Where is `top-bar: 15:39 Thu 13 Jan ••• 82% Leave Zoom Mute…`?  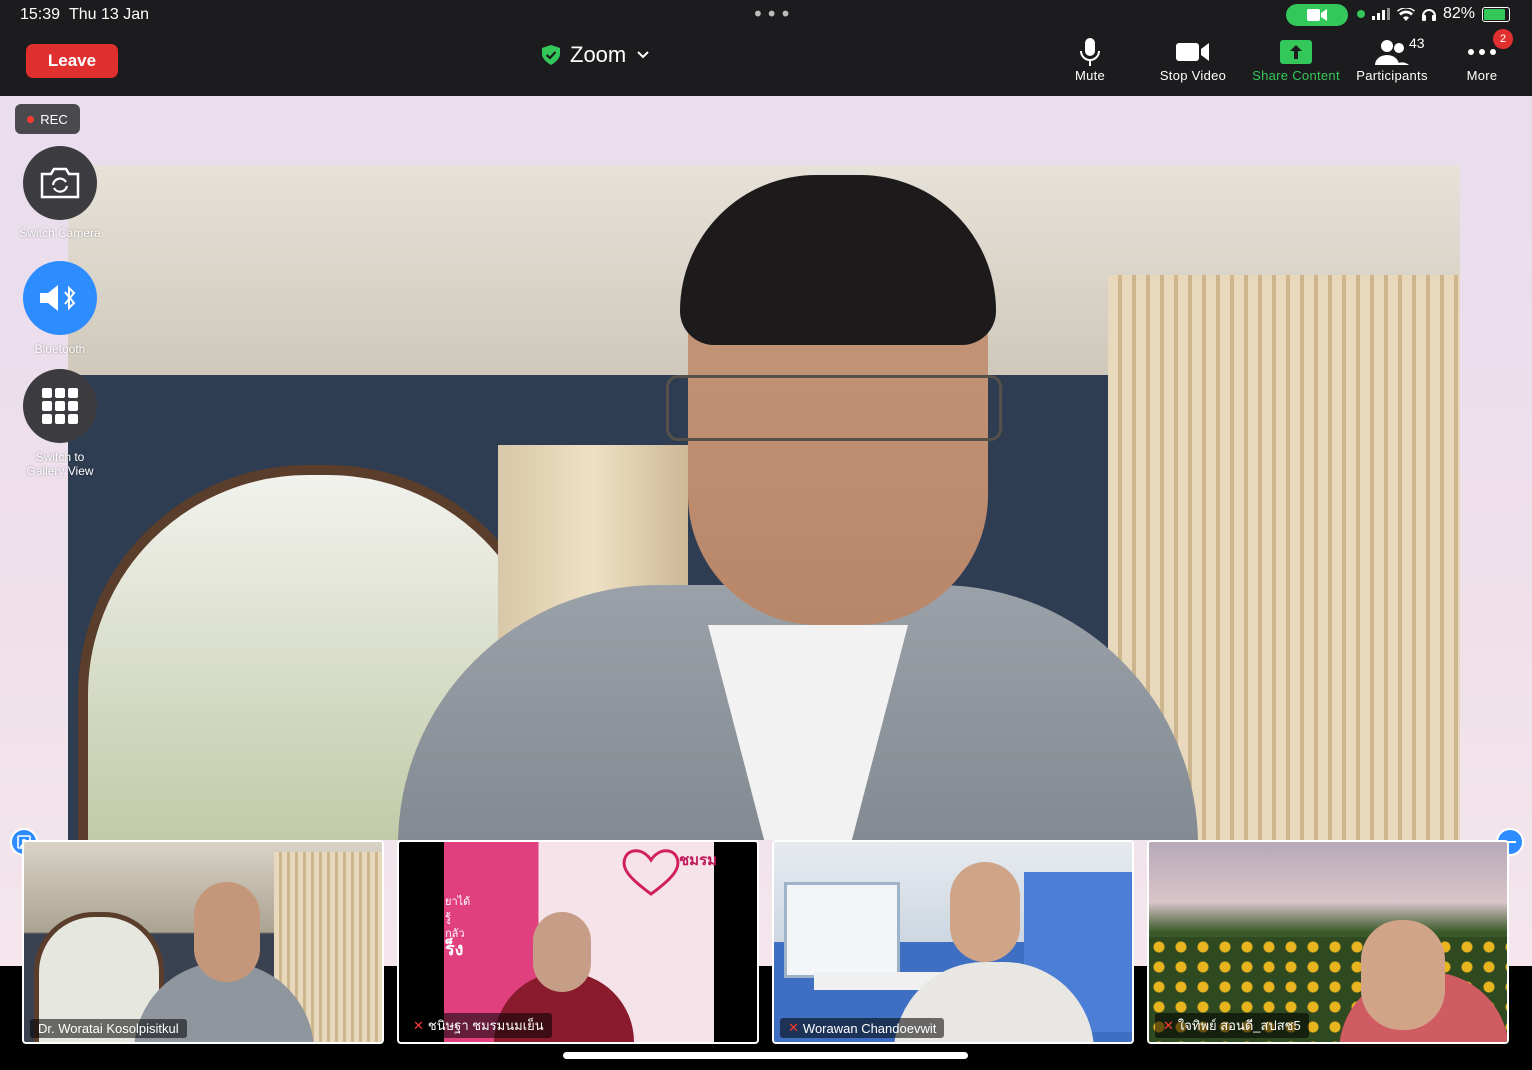 top-bar: 15:39 Thu 13 Jan ••• 82% Leave Zoom Mute… is located at coordinates (766, 48).